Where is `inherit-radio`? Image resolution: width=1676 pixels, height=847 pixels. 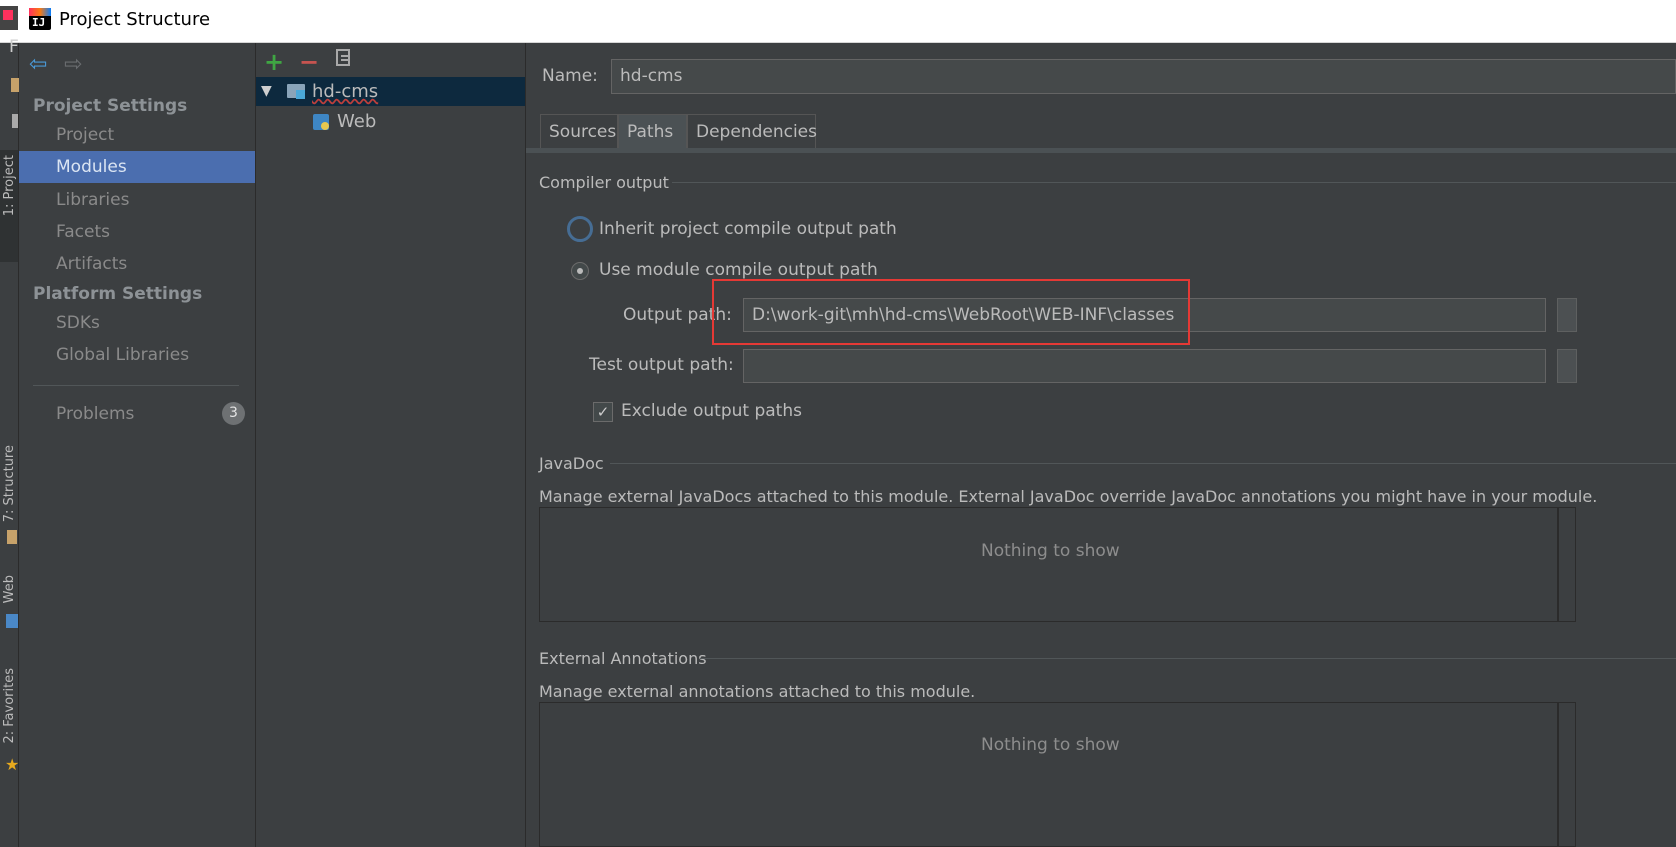 inherit-radio is located at coordinates (580, 229).